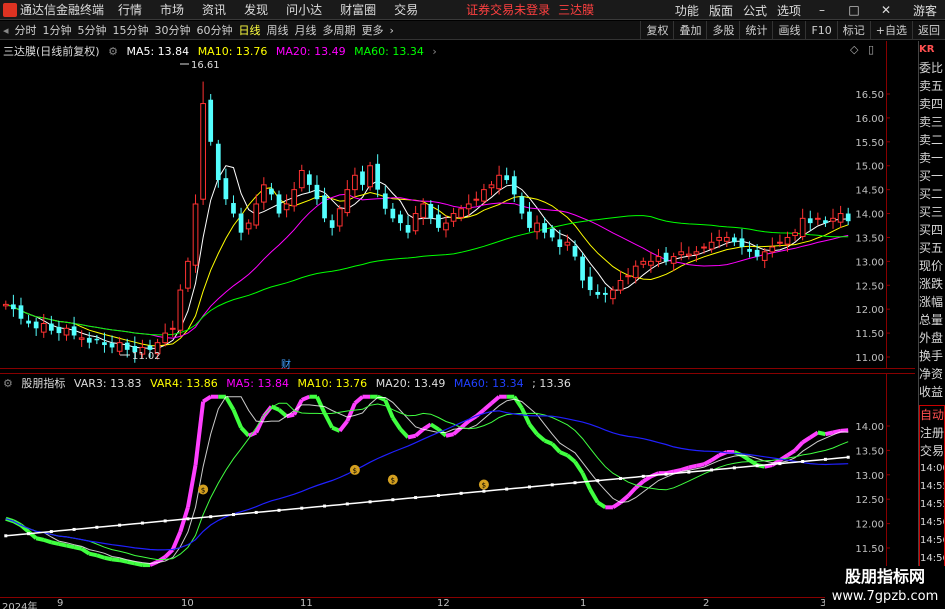 The image size is (945, 609). What do you see at coordinates (932, 451) in the screenshot?
I see `panel-trade: 交易` at bounding box center [932, 451].